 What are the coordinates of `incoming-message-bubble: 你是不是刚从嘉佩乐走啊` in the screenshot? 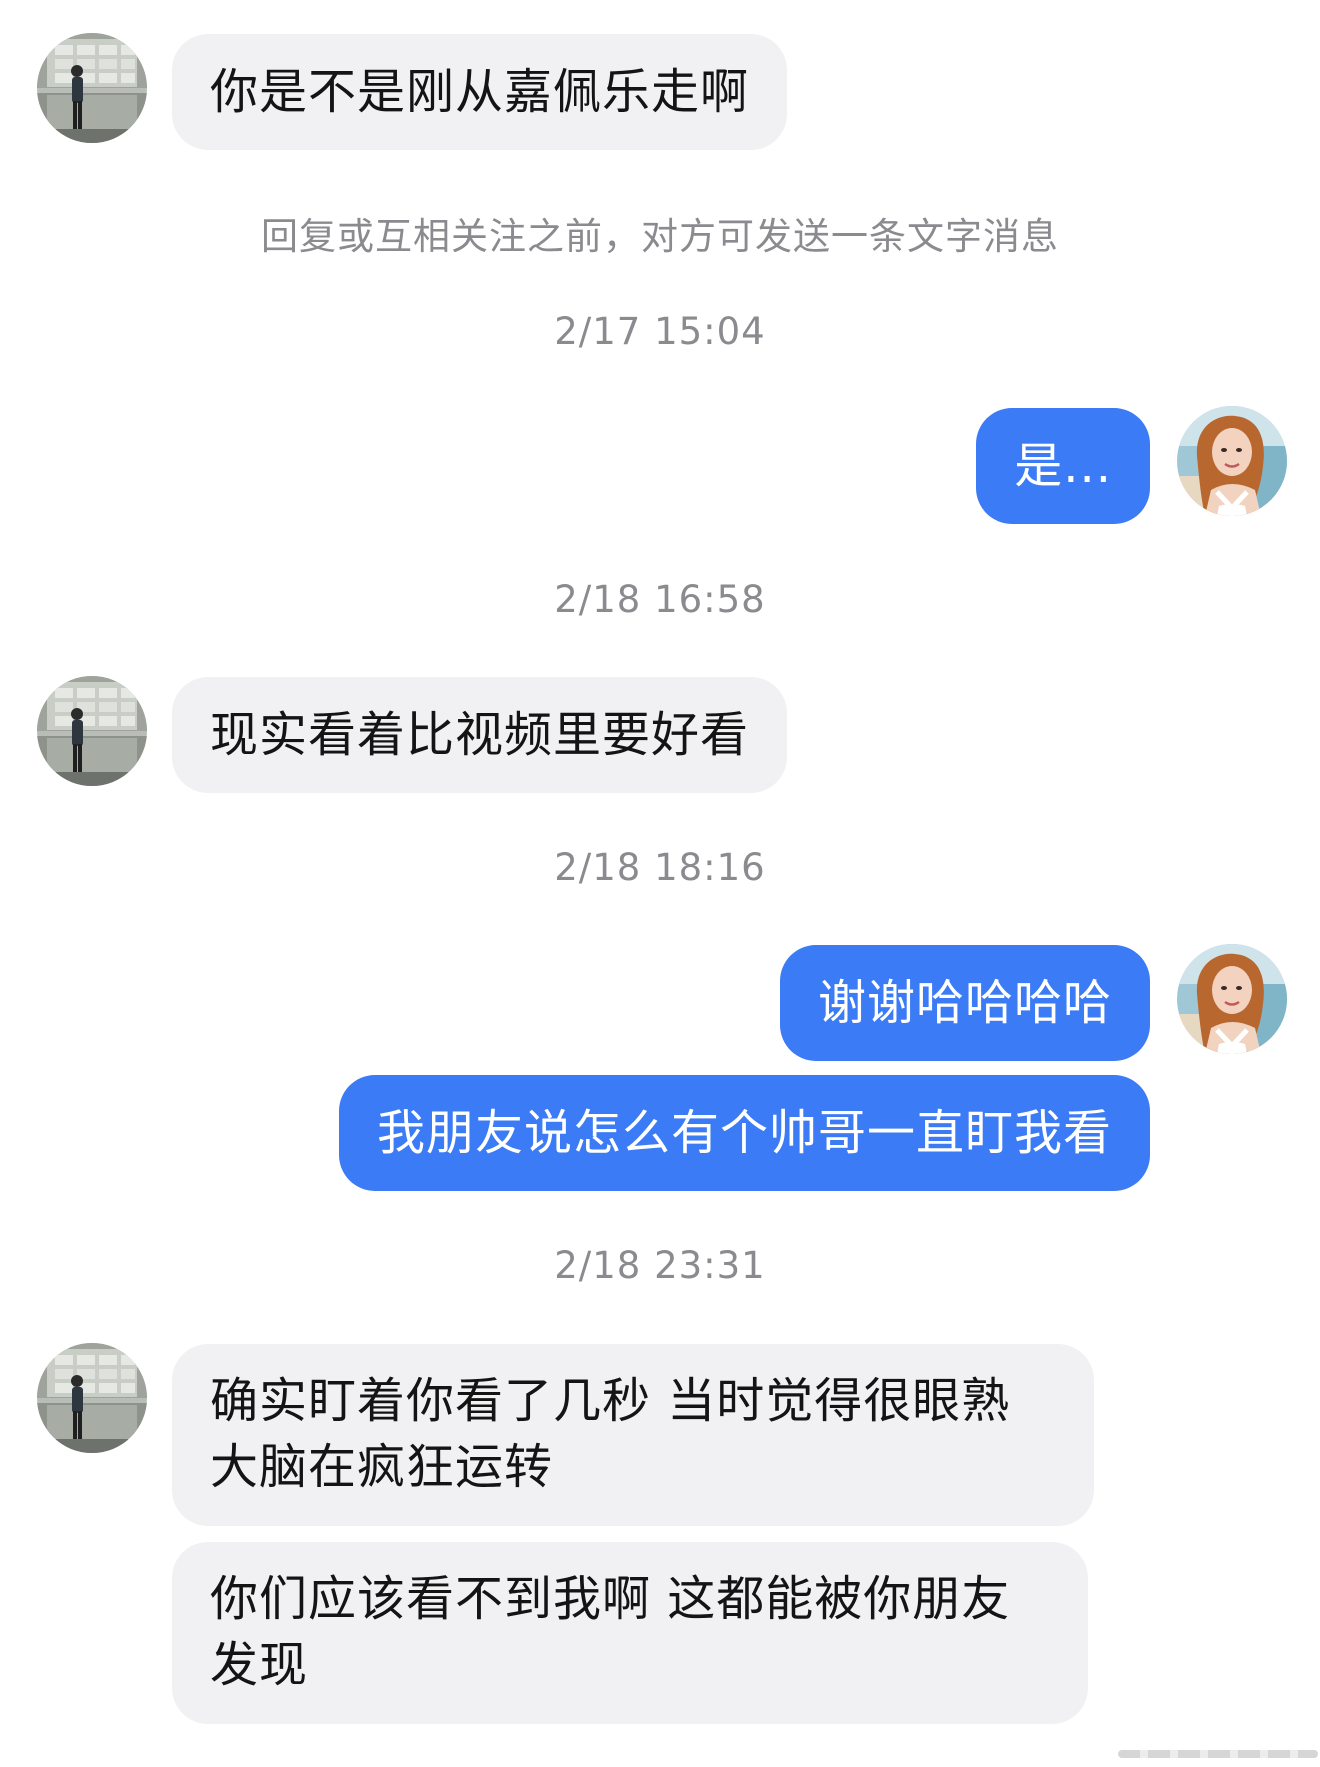 It's located at (480, 92).